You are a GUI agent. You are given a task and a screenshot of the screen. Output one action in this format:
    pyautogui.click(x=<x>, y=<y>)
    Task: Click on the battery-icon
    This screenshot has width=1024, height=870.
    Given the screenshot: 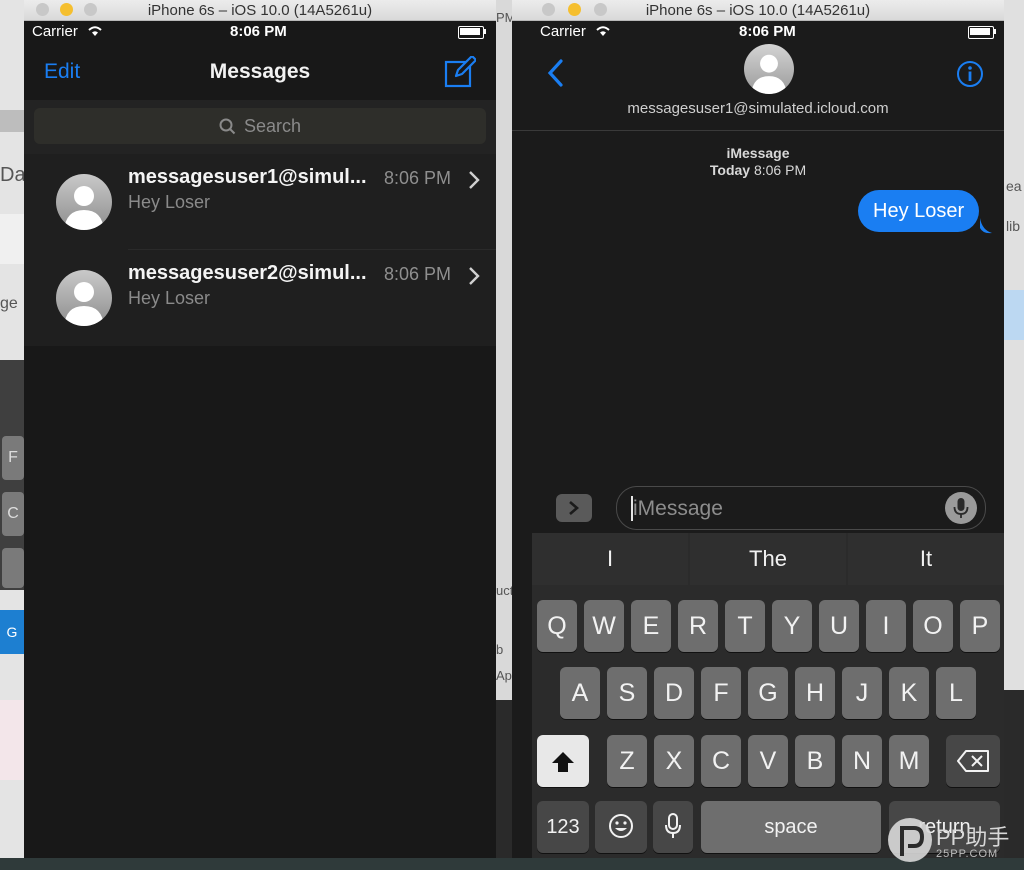 What is the action you would take?
    pyautogui.click(x=981, y=32)
    